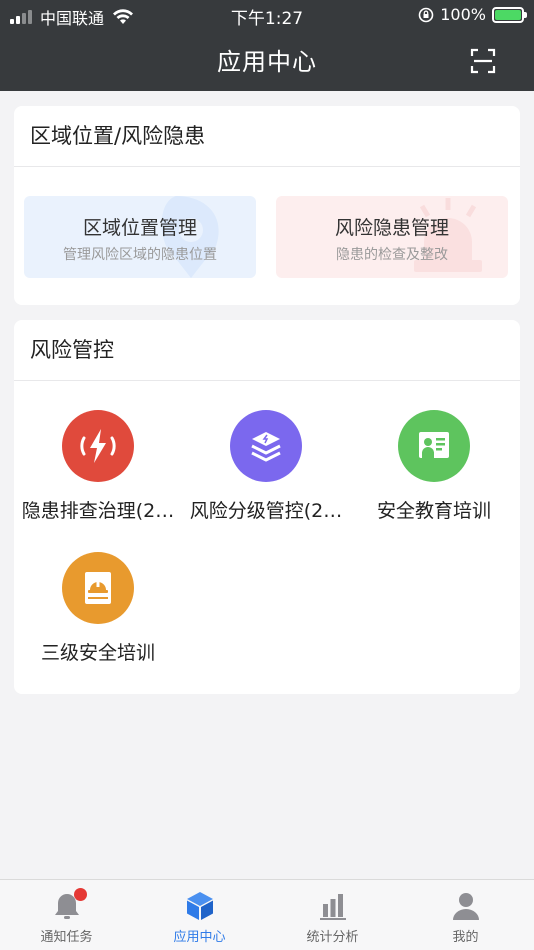  What do you see at coordinates (140, 255) in the screenshot?
I see `area-location-subtitle: 管理风险区域的隐患位置` at bounding box center [140, 255].